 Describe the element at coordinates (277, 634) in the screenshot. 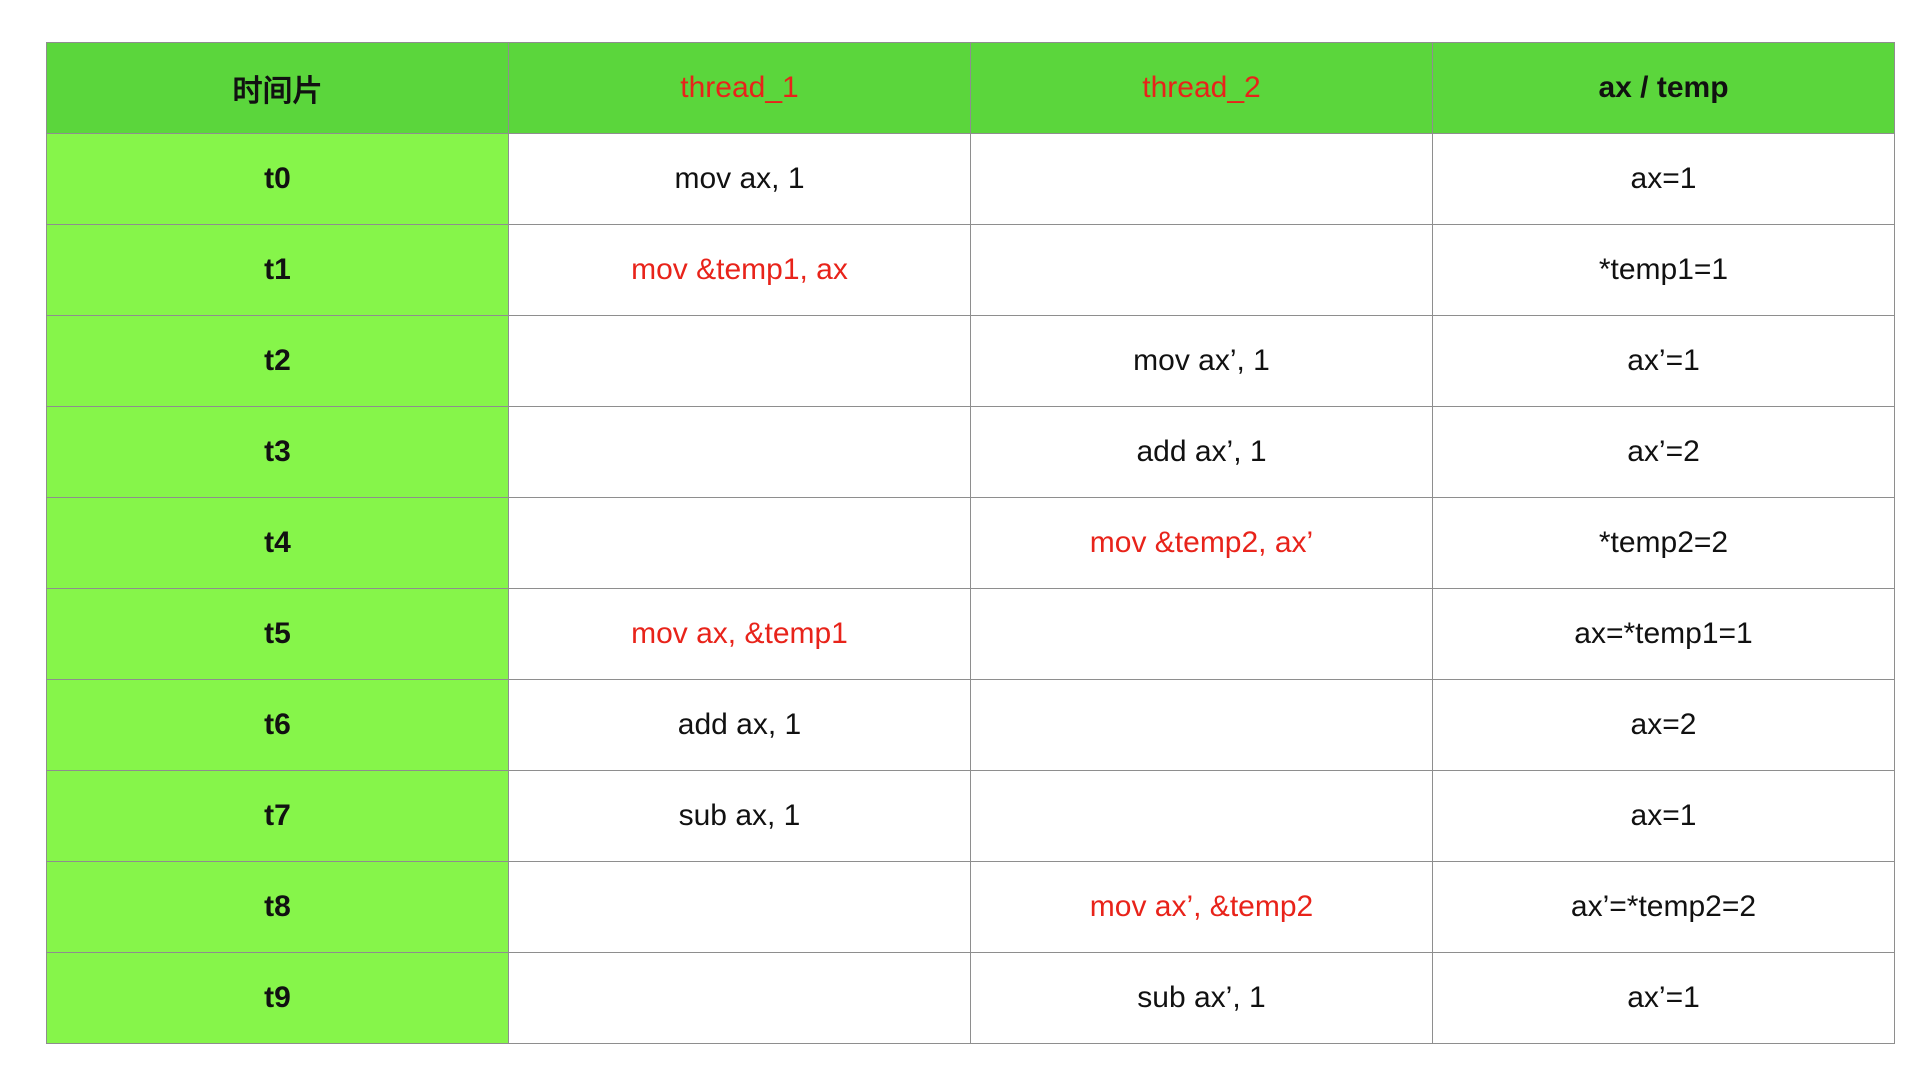

I see `time-slice-cell: t5` at that location.